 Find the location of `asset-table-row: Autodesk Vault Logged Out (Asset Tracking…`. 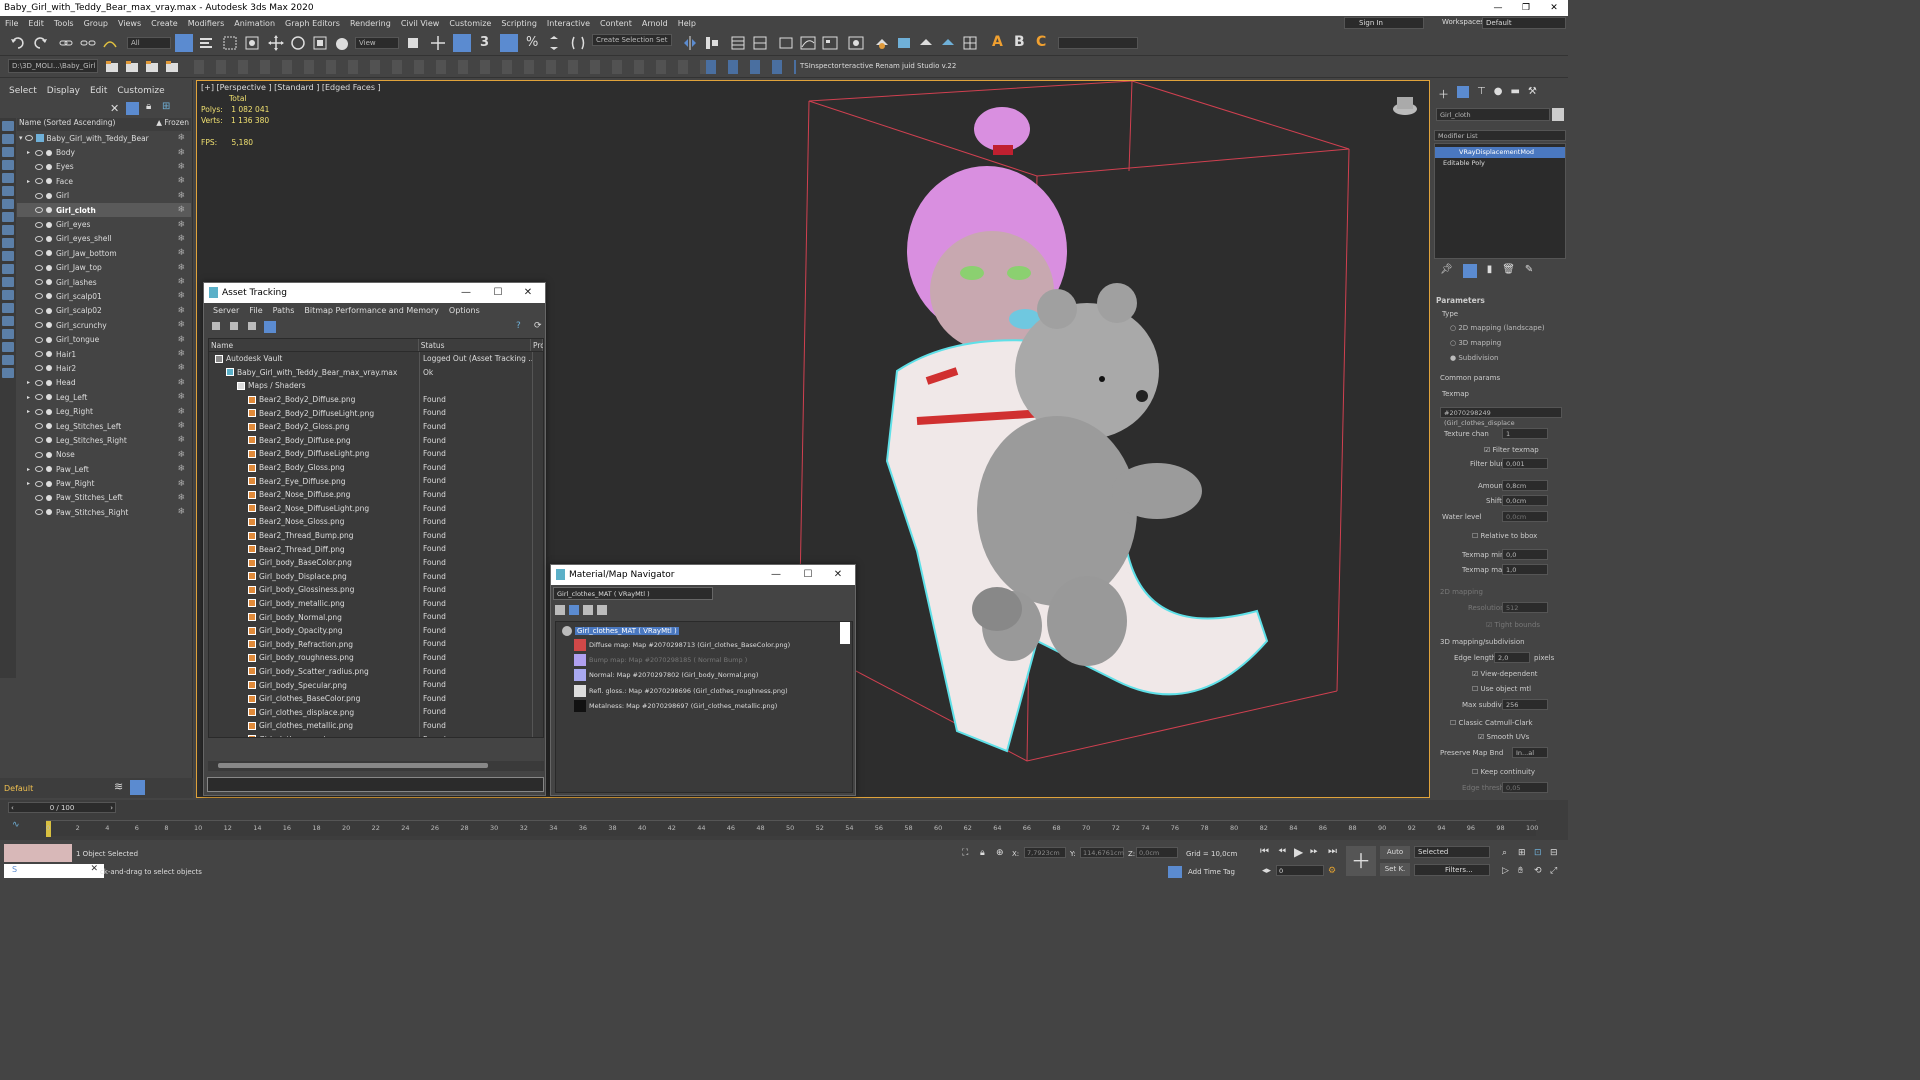

asset-table-row: Autodesk Vault Logged Out (Asset Tracking… is located at coordinates (376, 359).